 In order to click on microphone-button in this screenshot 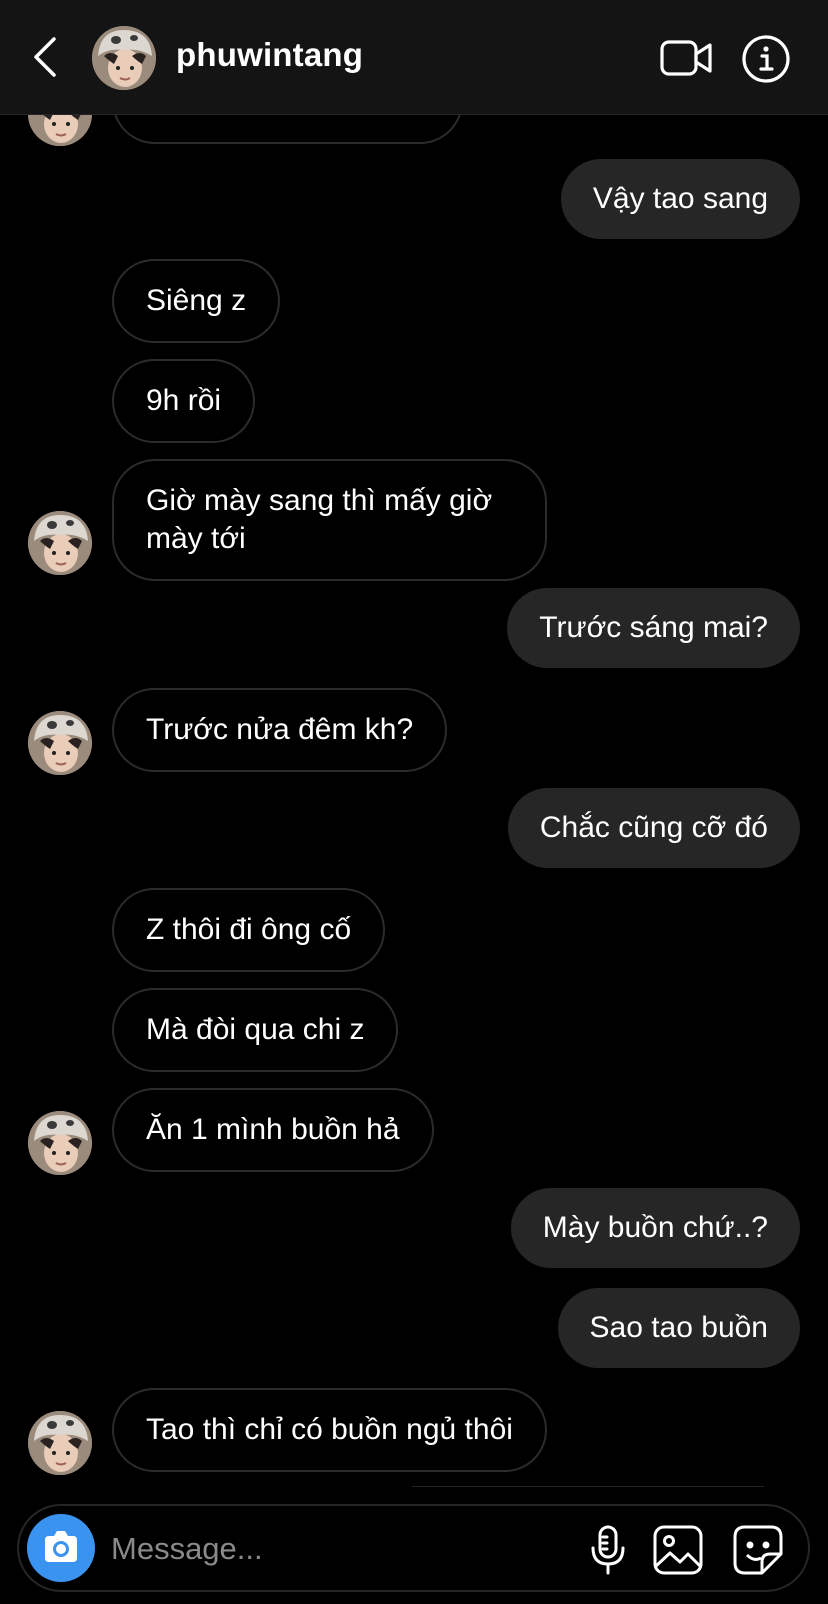, I will do `click(608, 1550)`.